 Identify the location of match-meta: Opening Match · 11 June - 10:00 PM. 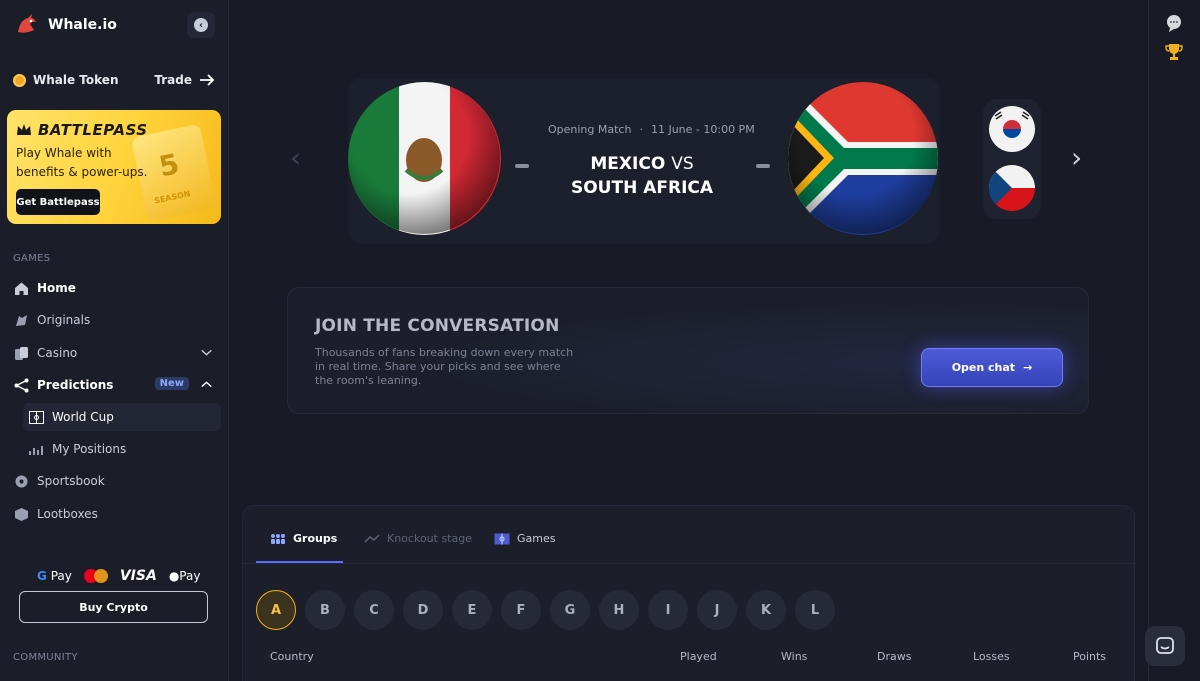
(651, 129).